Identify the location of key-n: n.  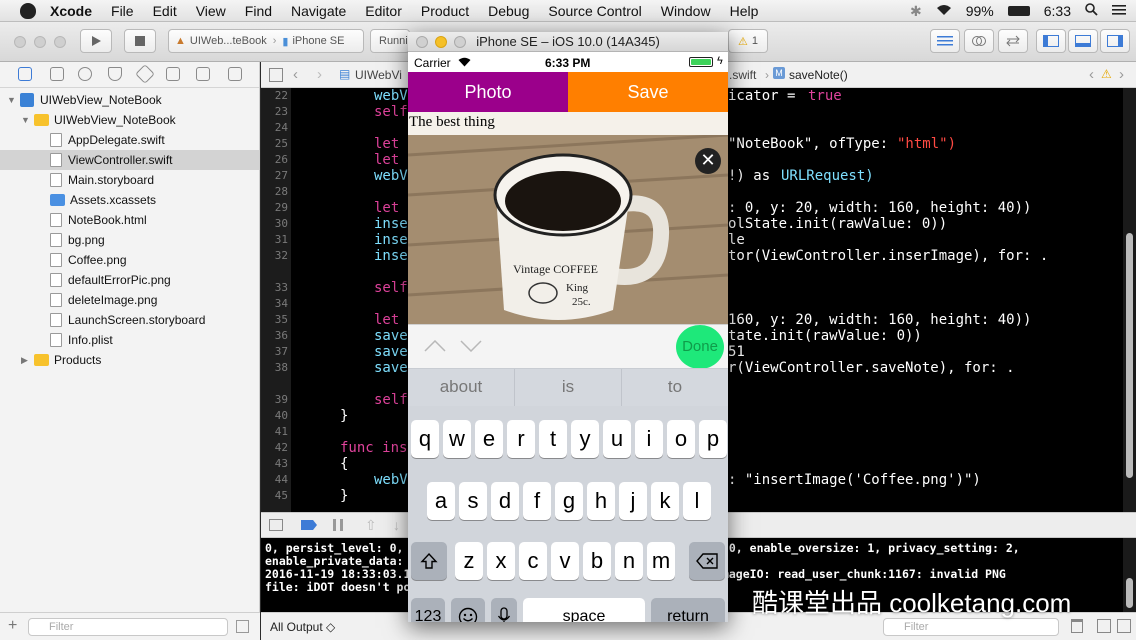
(629, 561).